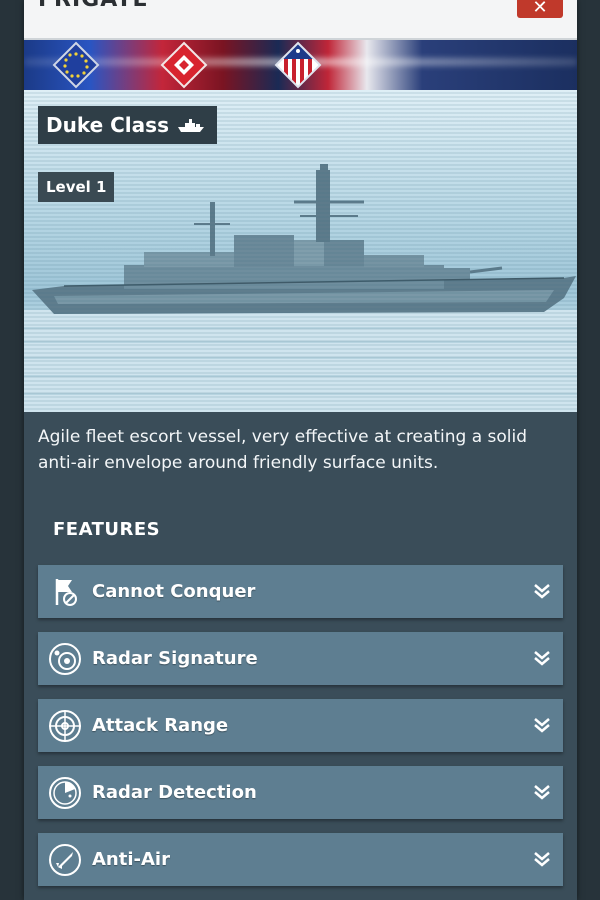 The image size is (600, 900). I want to click on close-button: ✕, so click(540, 9).